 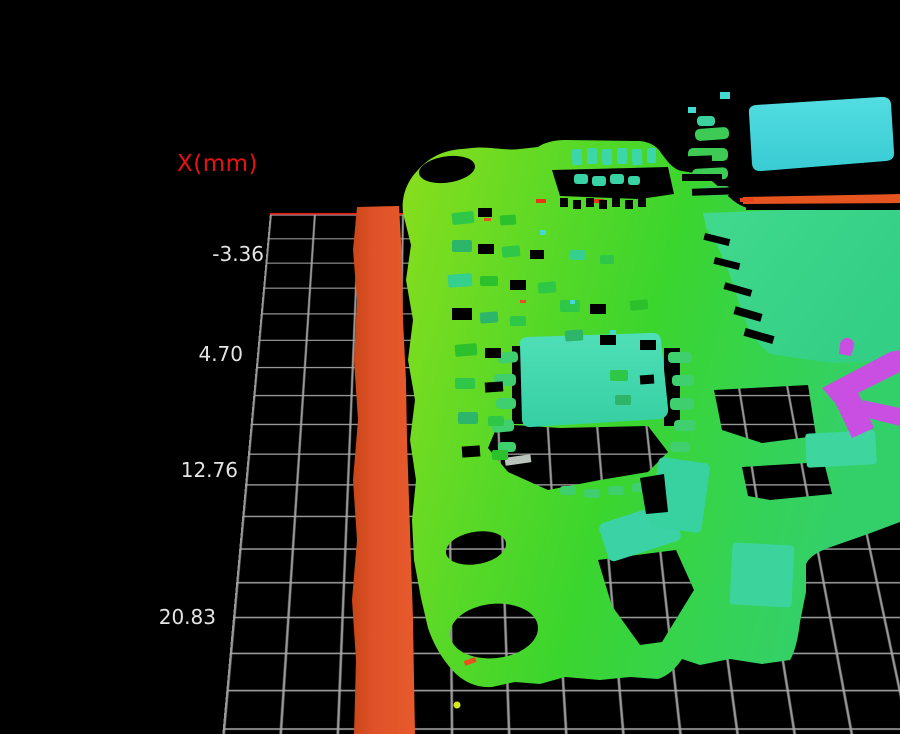 I want to click on scan-strip, so click(x=383, y=470).